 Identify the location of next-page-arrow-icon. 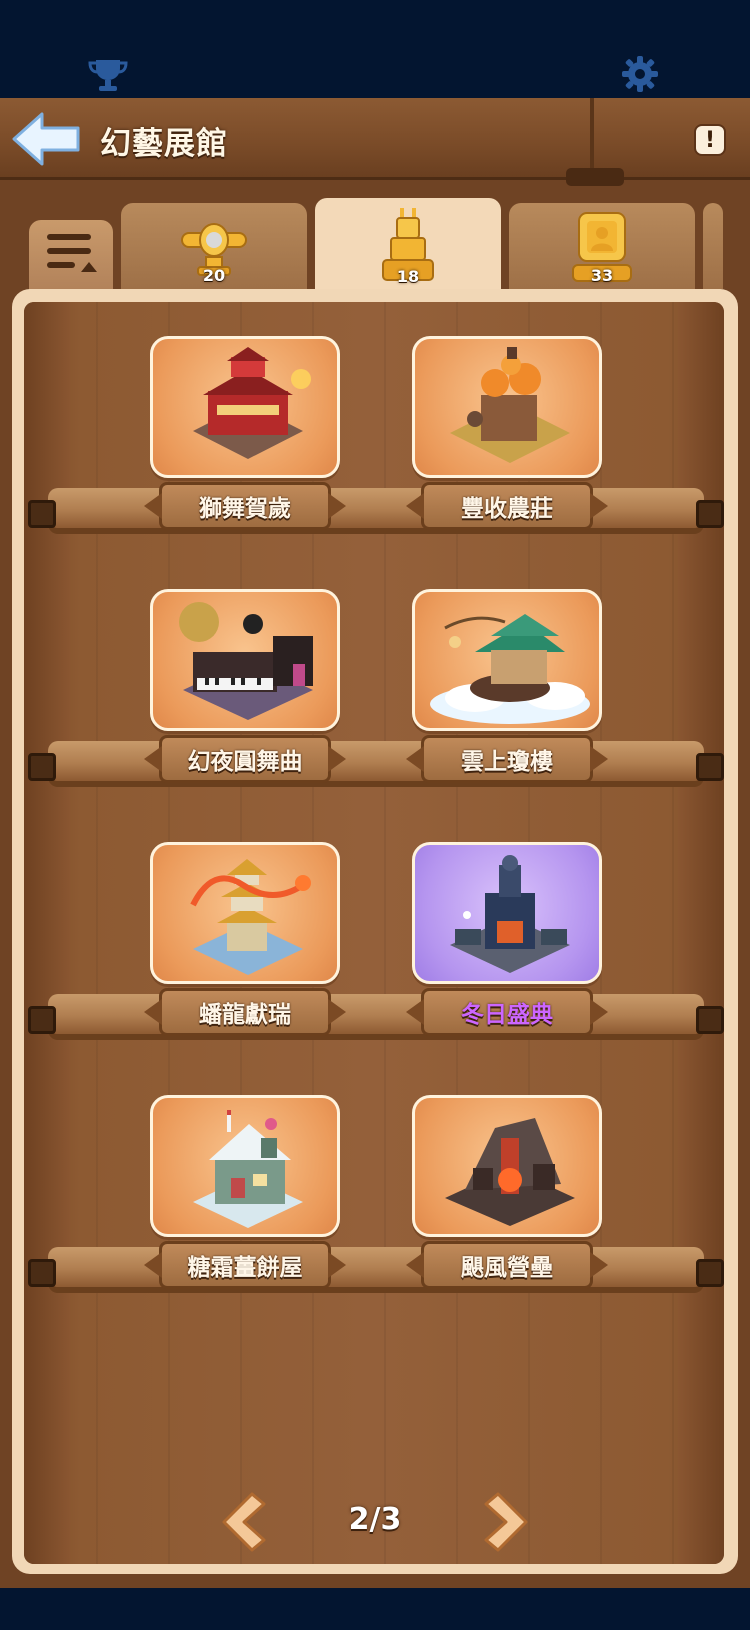
(508, 1522).